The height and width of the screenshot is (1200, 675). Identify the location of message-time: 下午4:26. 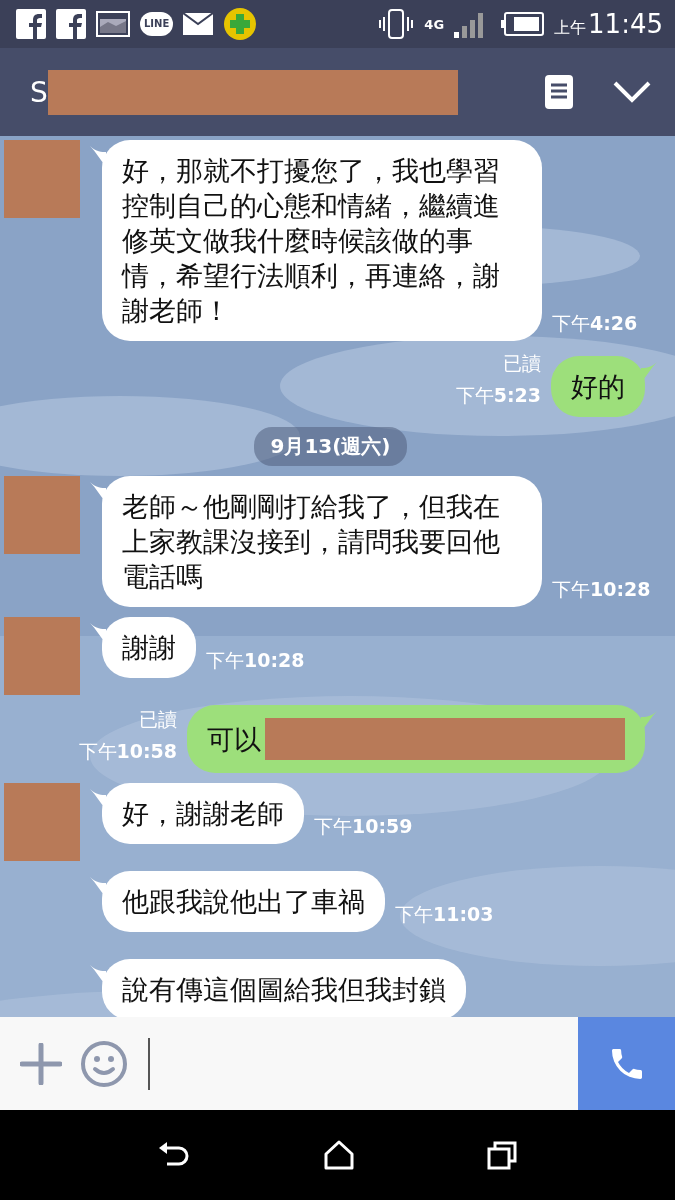
(595, 323).